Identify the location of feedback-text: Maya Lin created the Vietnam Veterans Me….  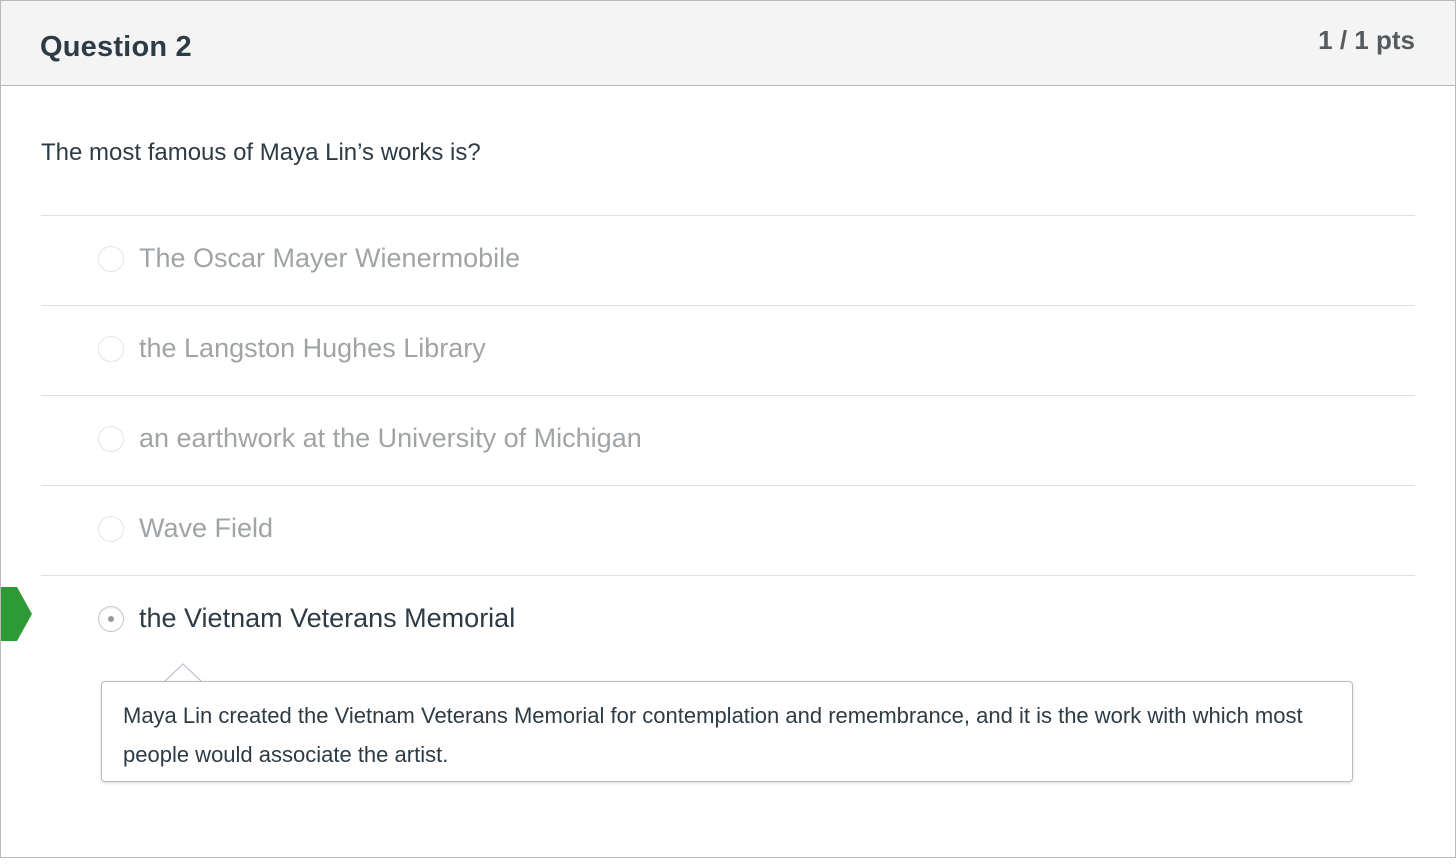
(713, 735).